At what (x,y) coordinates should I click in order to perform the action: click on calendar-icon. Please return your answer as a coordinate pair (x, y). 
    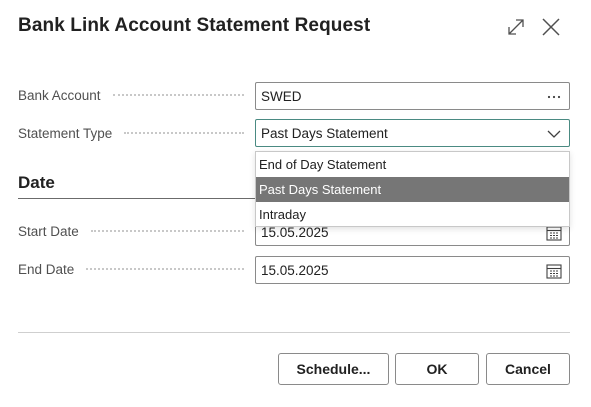
    Looking at the image, I should click on (554, 271).